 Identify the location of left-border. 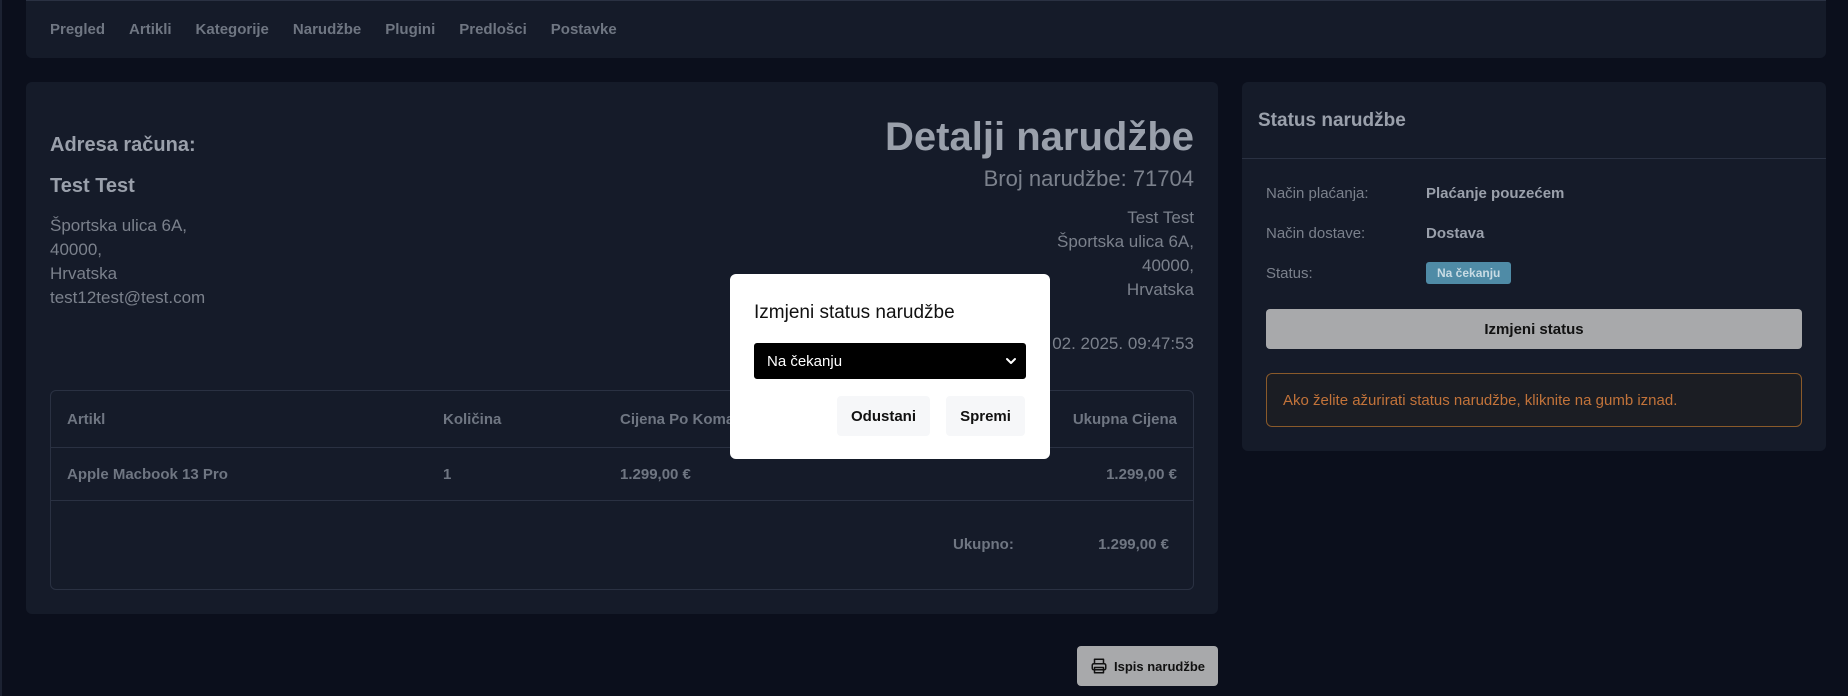
(1, 348).